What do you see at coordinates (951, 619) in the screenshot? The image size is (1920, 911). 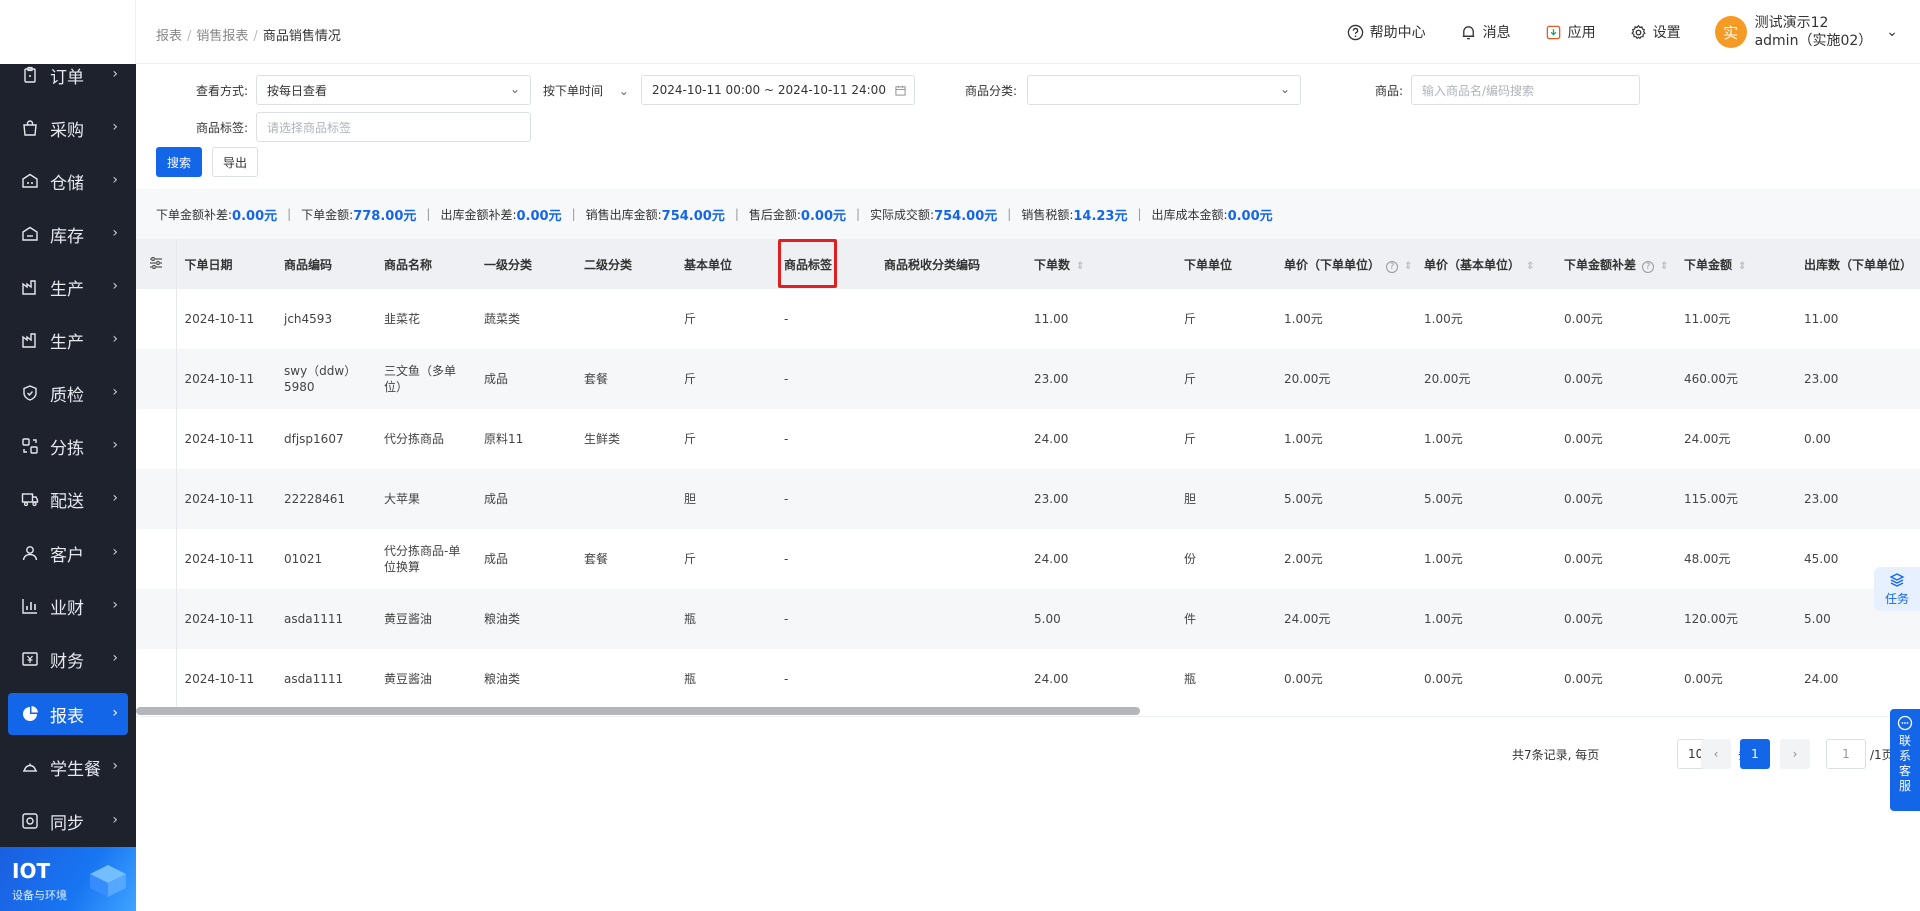 I see `table-cell` at bounding box center [951, 619].